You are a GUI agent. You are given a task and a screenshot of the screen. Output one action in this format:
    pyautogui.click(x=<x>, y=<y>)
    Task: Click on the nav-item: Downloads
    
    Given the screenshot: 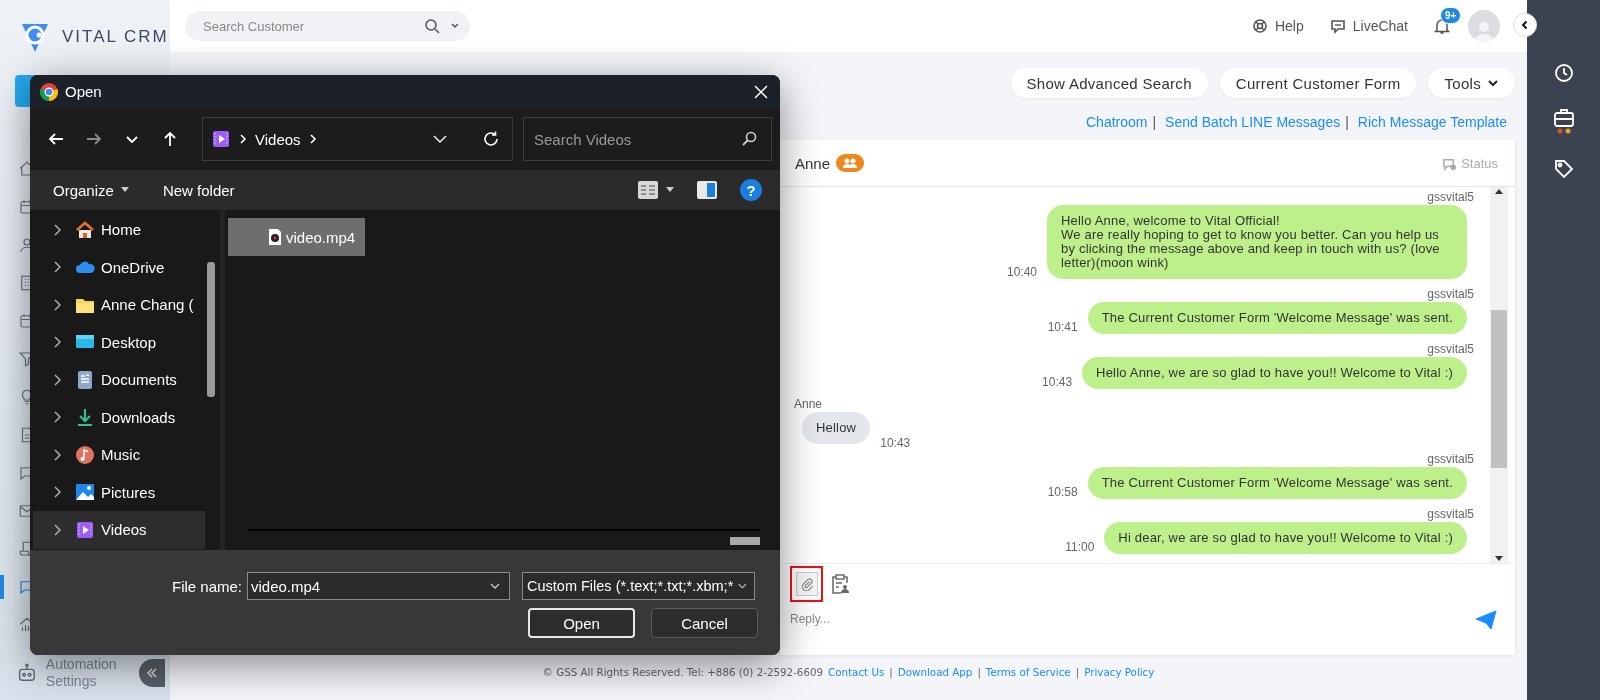 What is the action you would take?
    pyautogui.click(x=119, y=417)
    